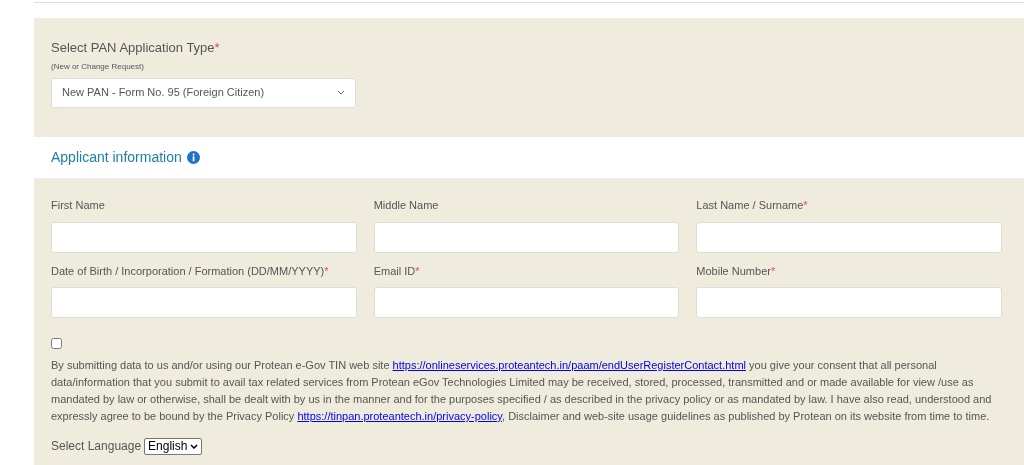 Image resolution: width=1024 pixels, height=465 pixels. Describe the element at coordinates (96, 446) in the screenshot. I see `language-label: Select Language` at that location.